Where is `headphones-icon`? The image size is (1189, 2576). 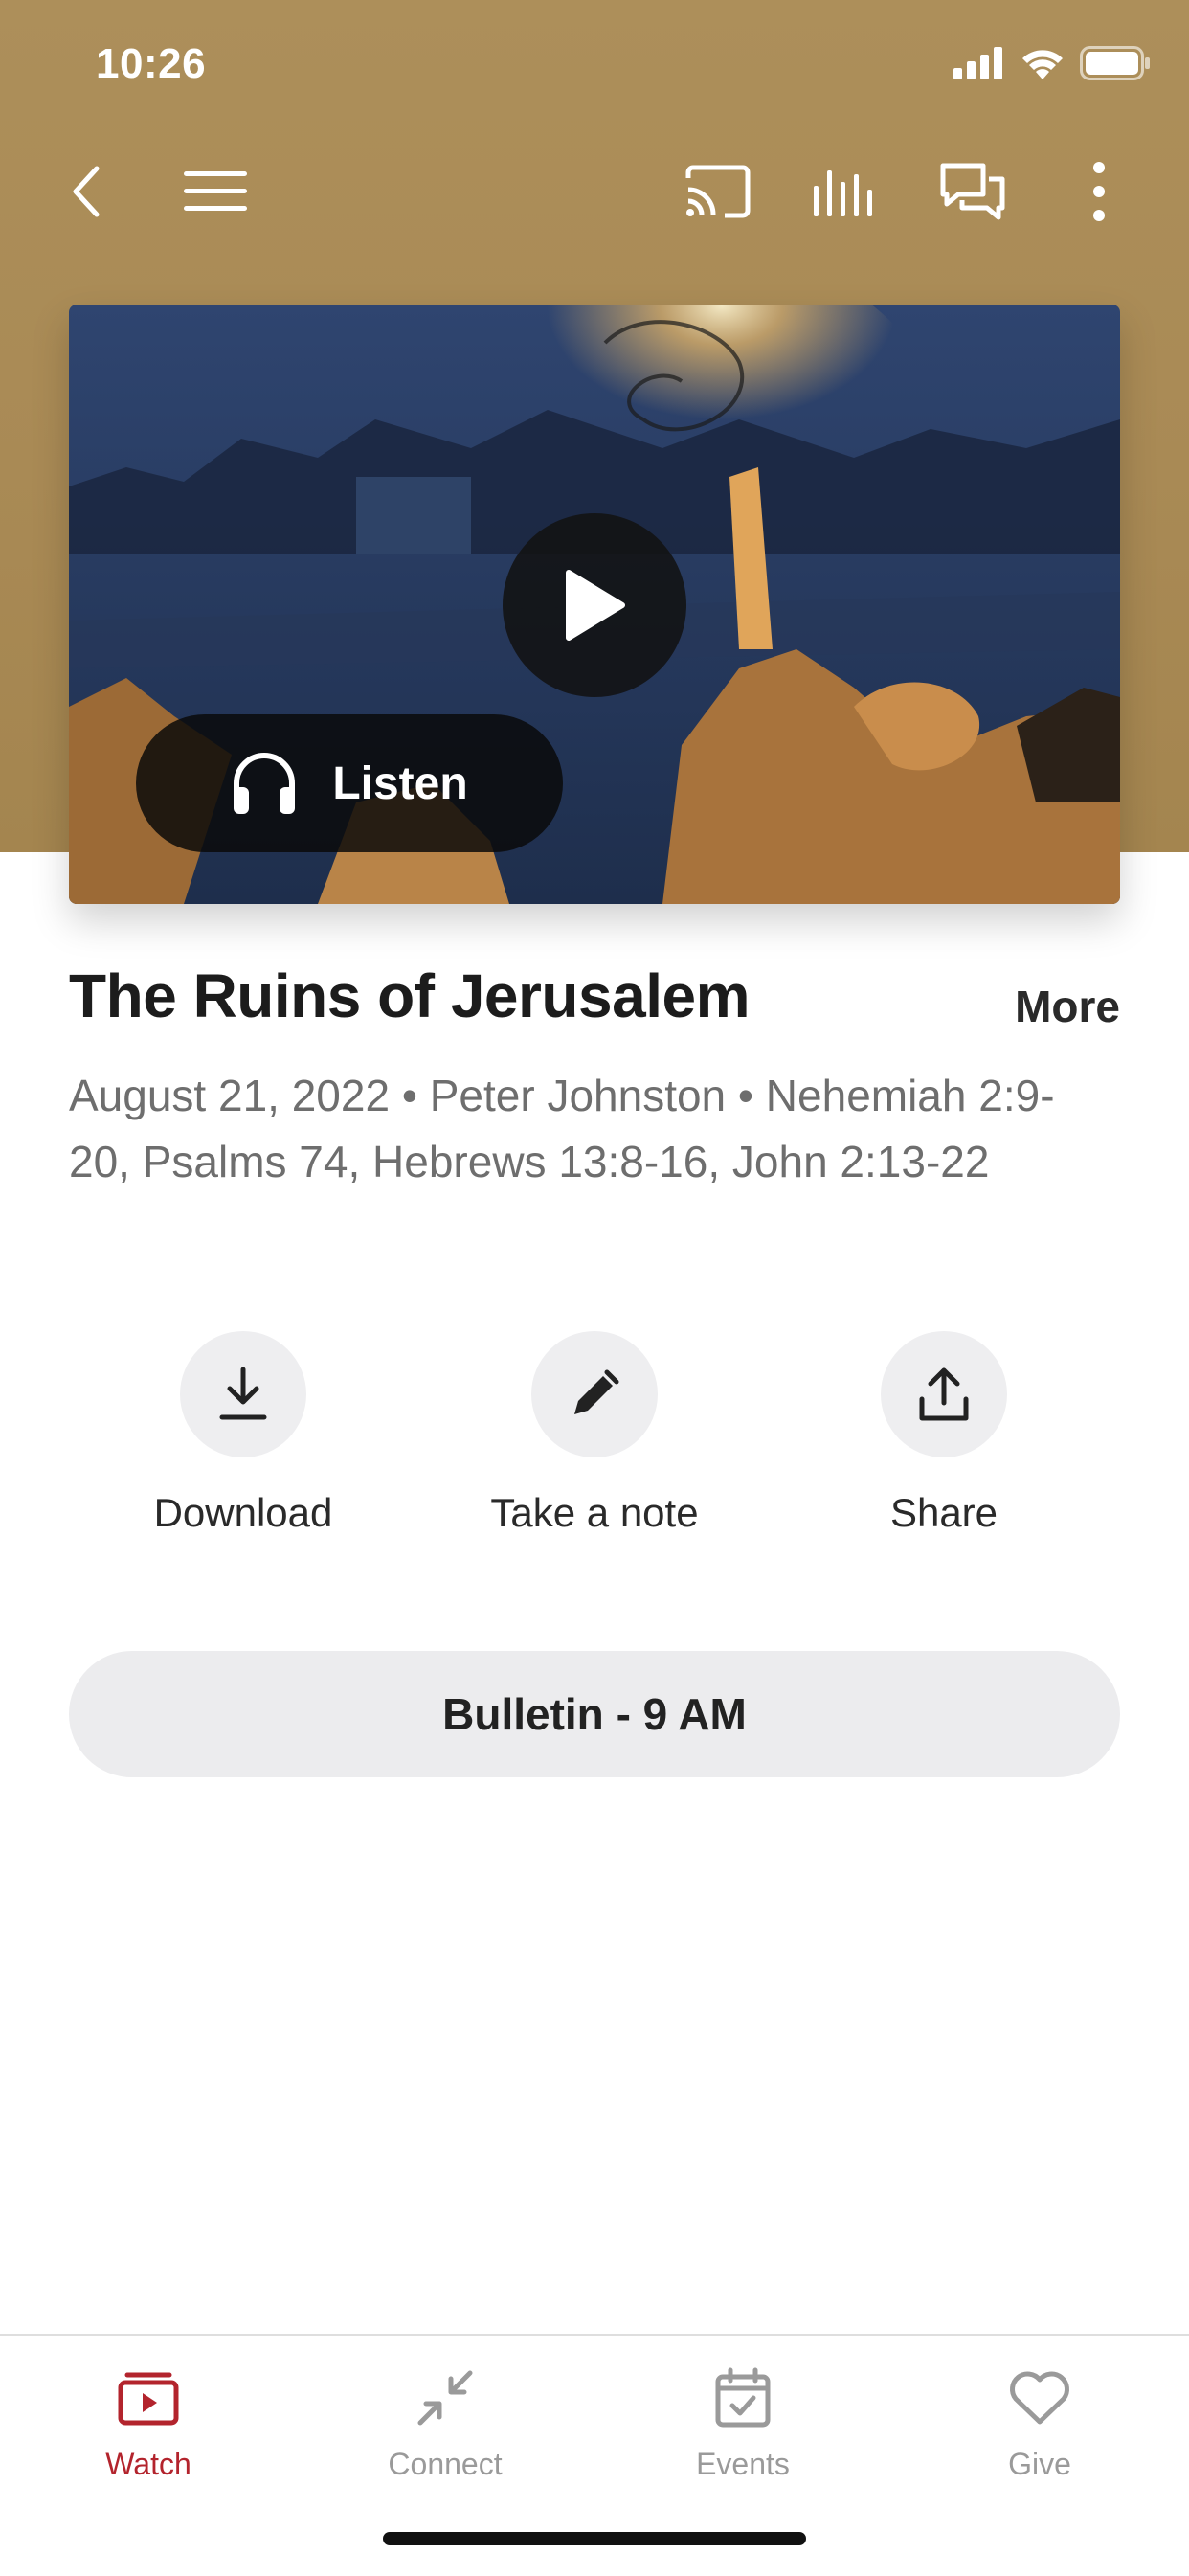 headphones-icon is located at coordinates (265, 783).